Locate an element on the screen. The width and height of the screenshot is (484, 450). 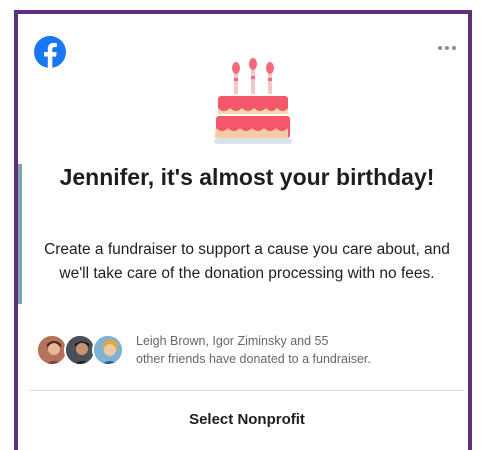
select-nonprofit-button: Select Nonprofit is located at coordinates (247, 420).